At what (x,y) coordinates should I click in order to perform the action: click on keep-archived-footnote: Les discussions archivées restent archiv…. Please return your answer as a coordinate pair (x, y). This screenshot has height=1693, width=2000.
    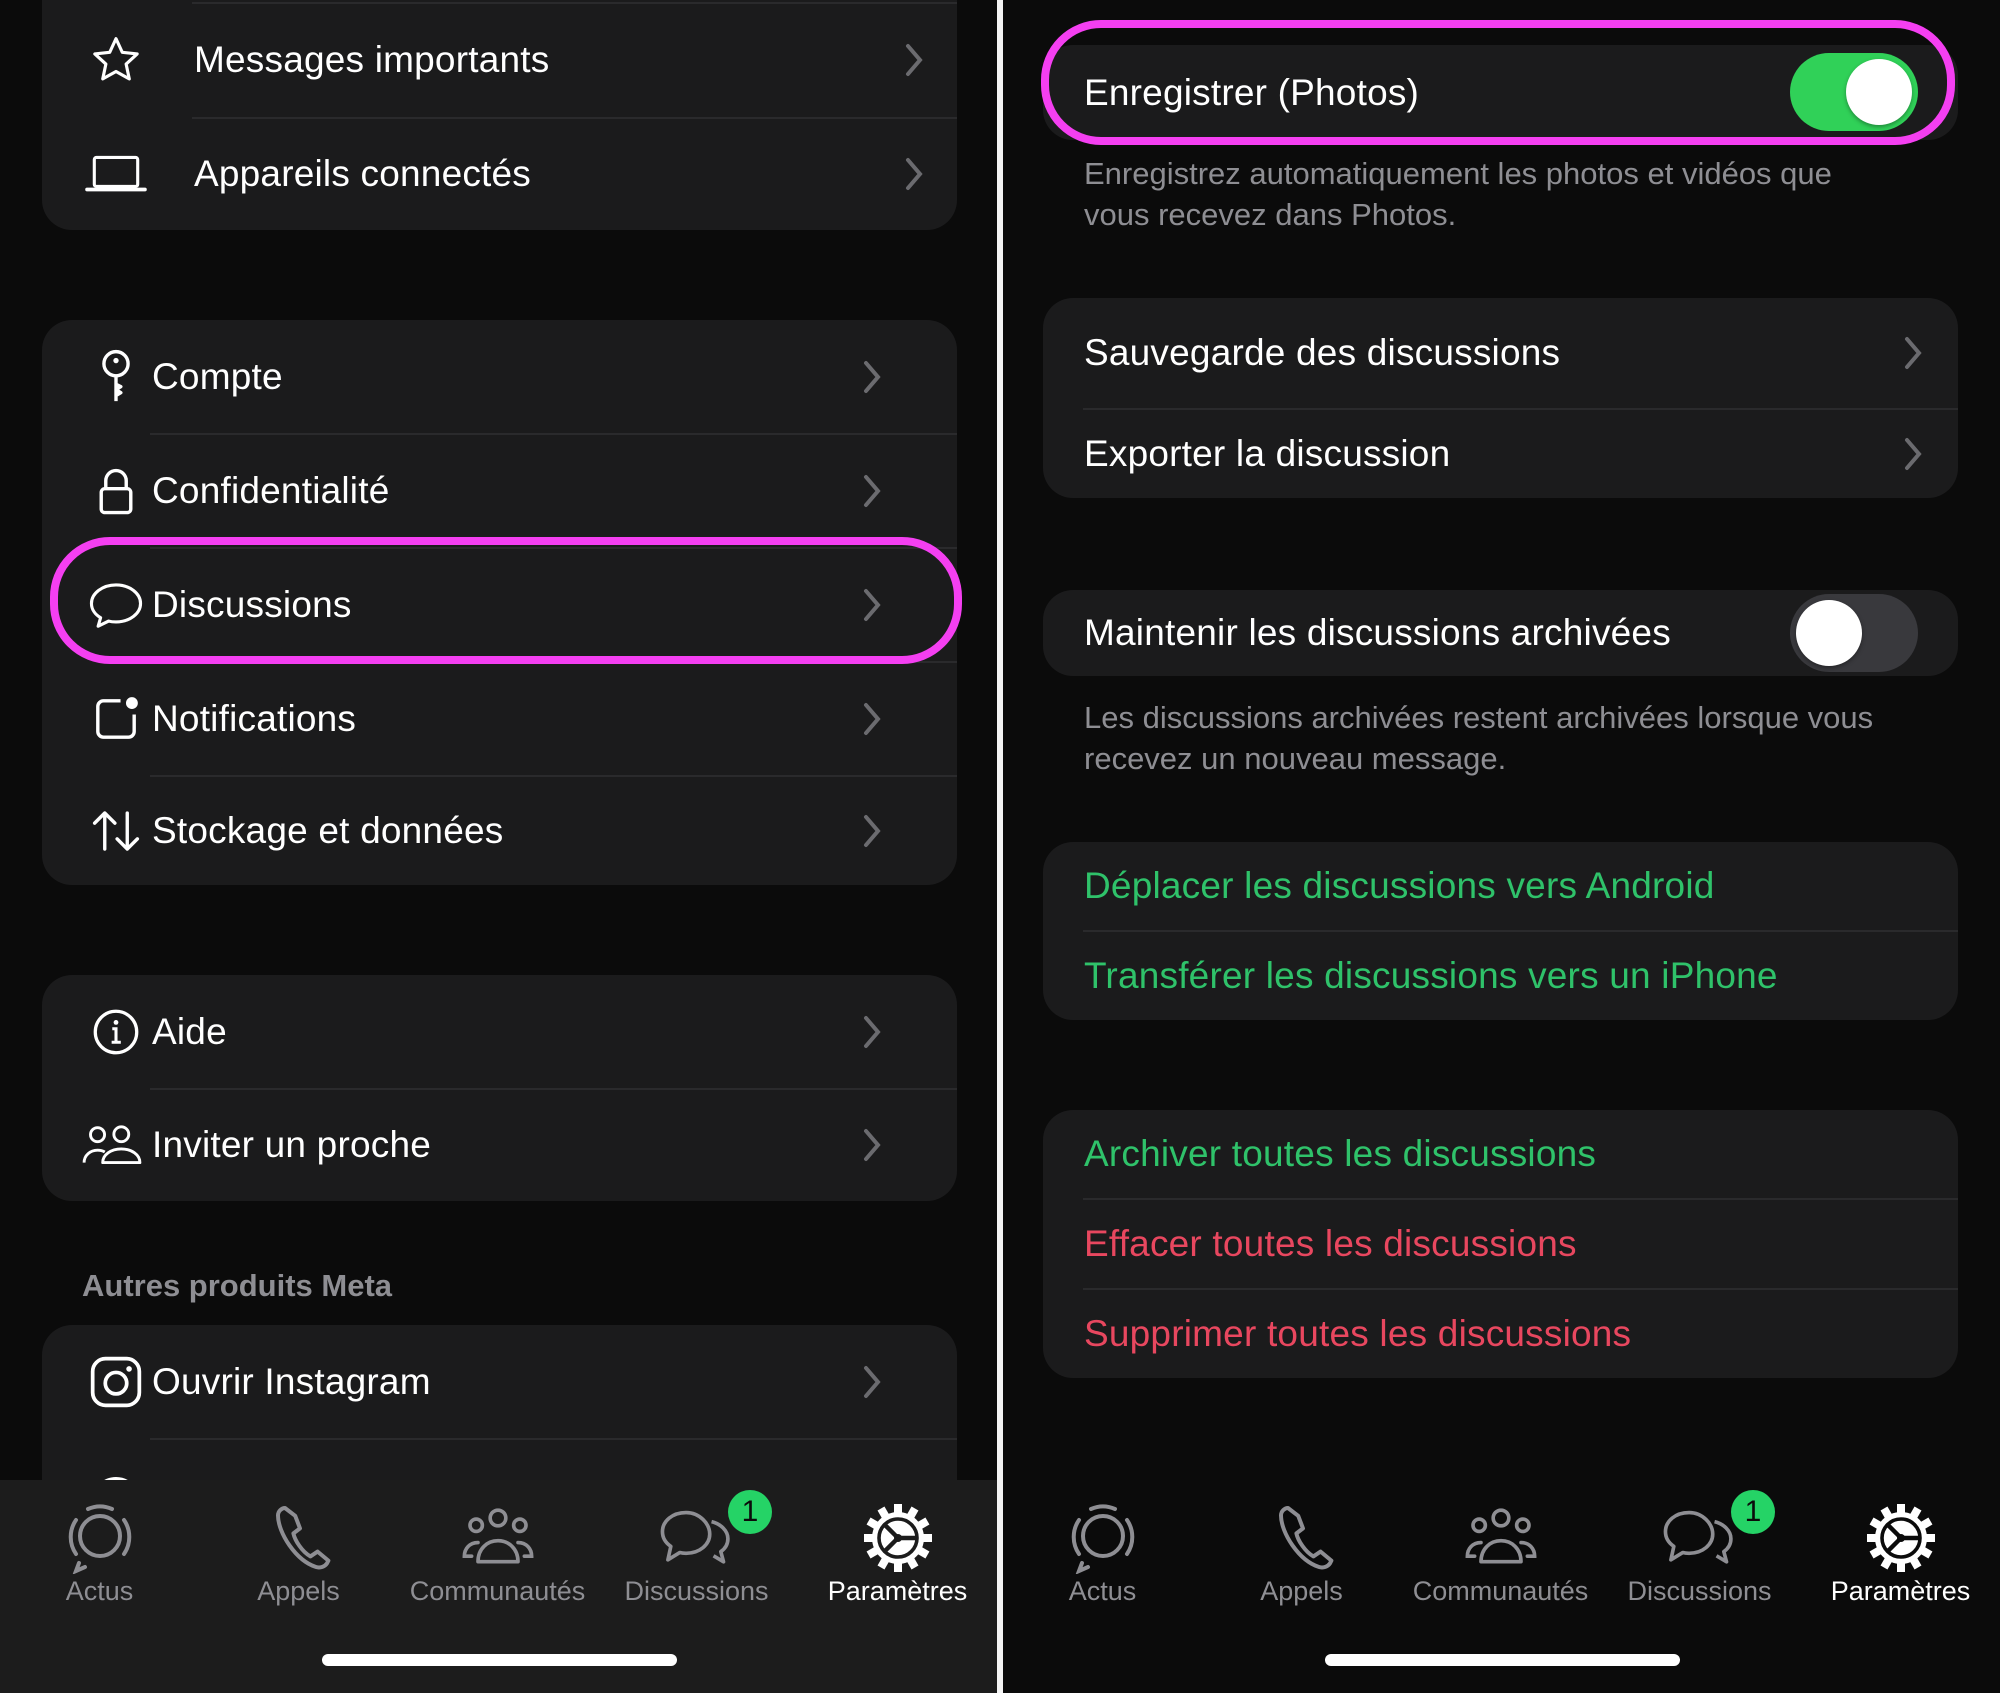
    Looking at the image, I should click on (1478, 738).